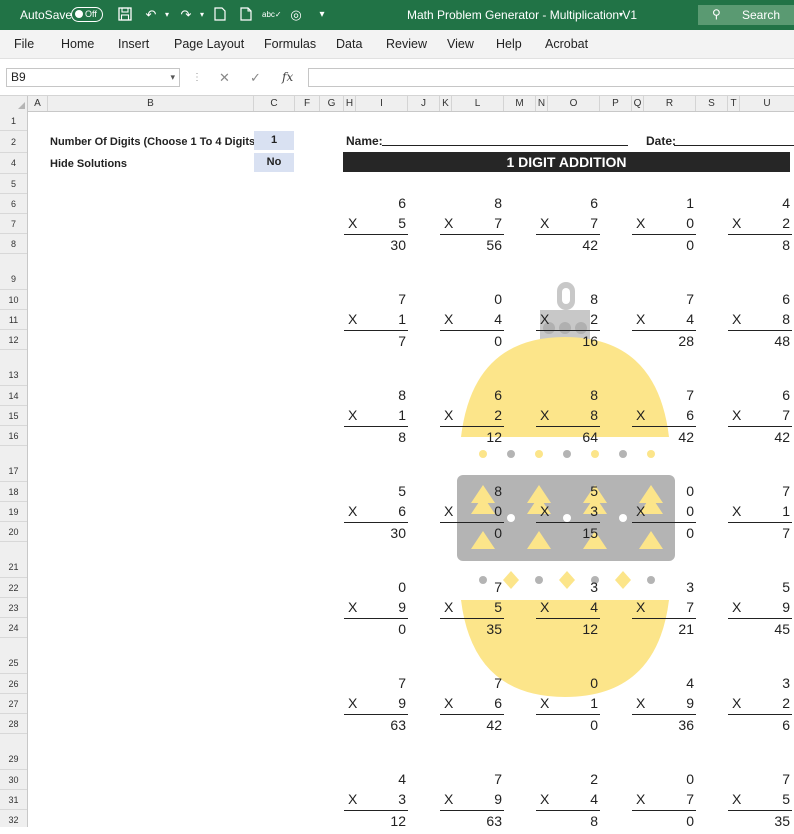 The width and height of the screenshot is (794, 834). Describe the element at coordinates (274, 103) in the screenshot. I see `column-header-c: C` at that location.